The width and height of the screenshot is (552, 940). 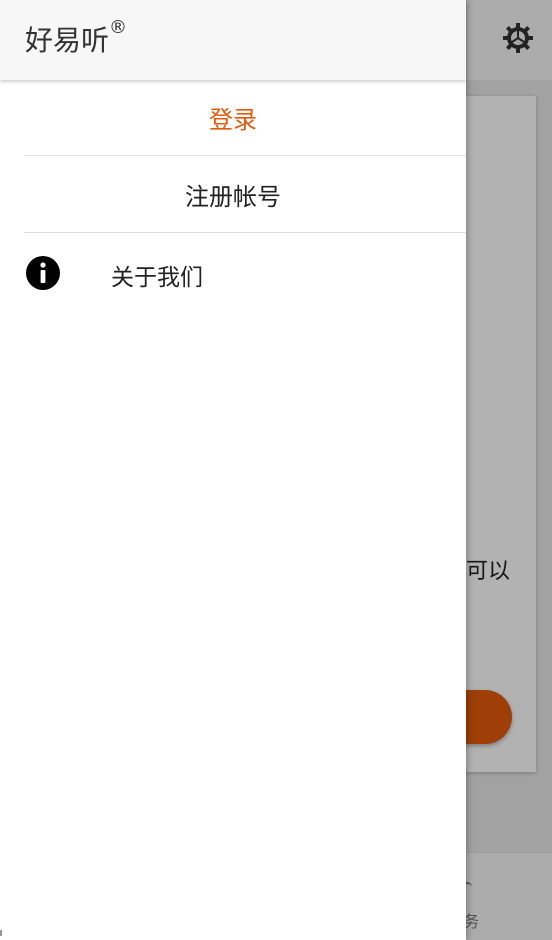 I want to click on about-us-label: 关于我们, so click(x=157, y=278).